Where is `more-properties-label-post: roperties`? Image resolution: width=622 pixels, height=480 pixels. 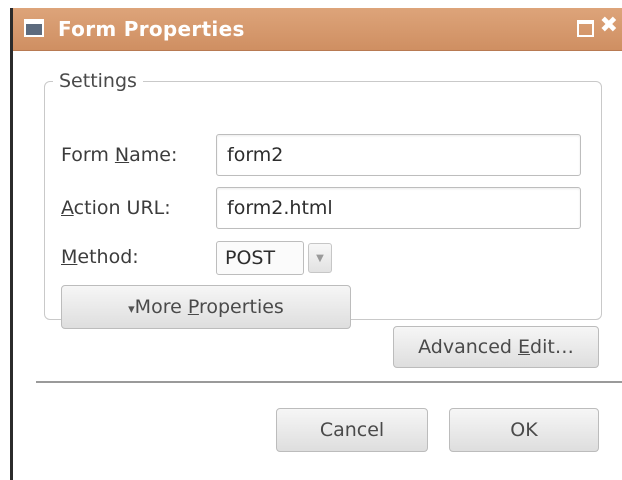 more-properties-label-post: roperties is located at coordinates (241, 307).